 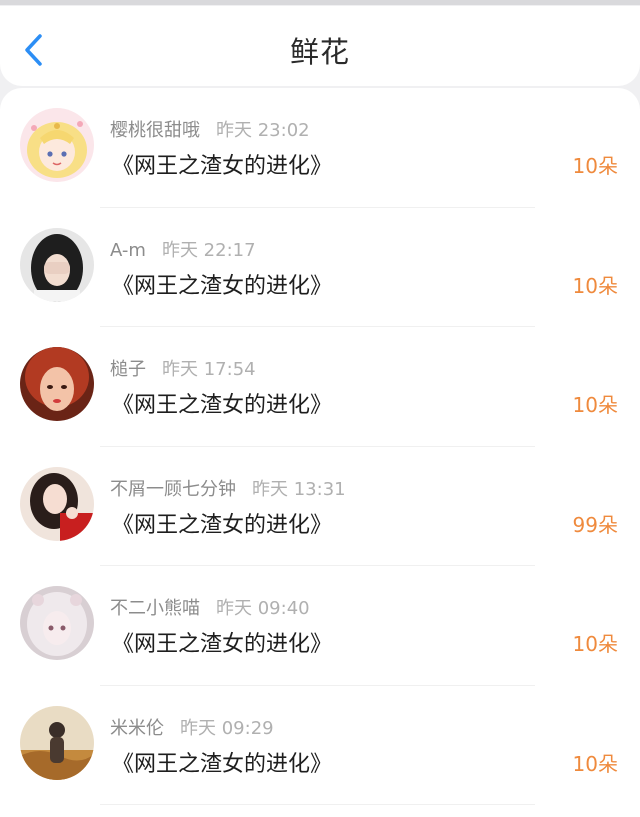 What do you see at coordinates (210, 129) in the screenshot?
I see `record-meta: 樱桃很甜哦 昨天 23:02` at bounding box center [210, 129].